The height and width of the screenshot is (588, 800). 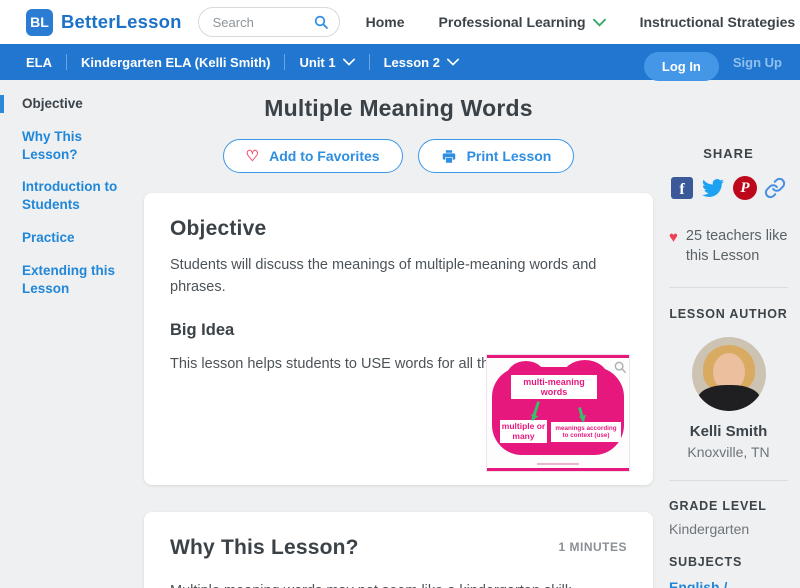 I want to click on nav-home-label: Home, so click(x=385, y=22).